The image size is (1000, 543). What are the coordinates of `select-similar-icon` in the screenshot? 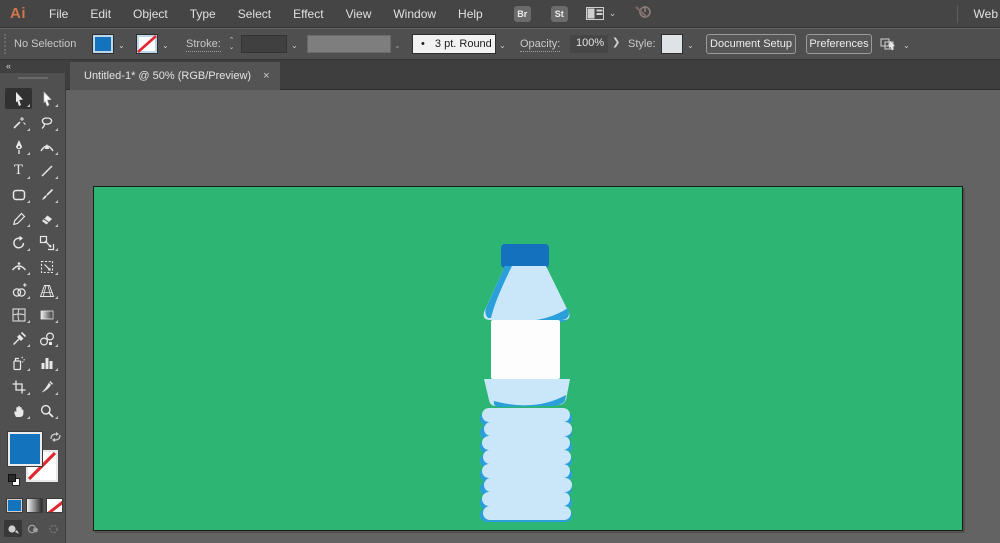 It's located at (889, 45).